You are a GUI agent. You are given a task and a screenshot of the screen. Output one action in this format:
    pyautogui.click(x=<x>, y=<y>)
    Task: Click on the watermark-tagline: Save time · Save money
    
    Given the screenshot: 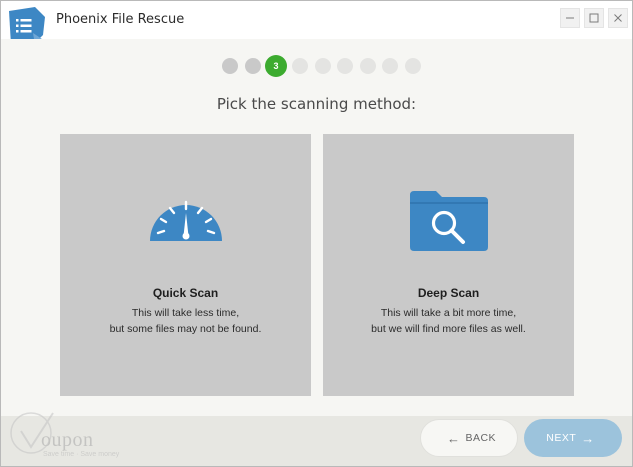 What is the action you would take?
    pyautogui.click(x=81, y=454)
    